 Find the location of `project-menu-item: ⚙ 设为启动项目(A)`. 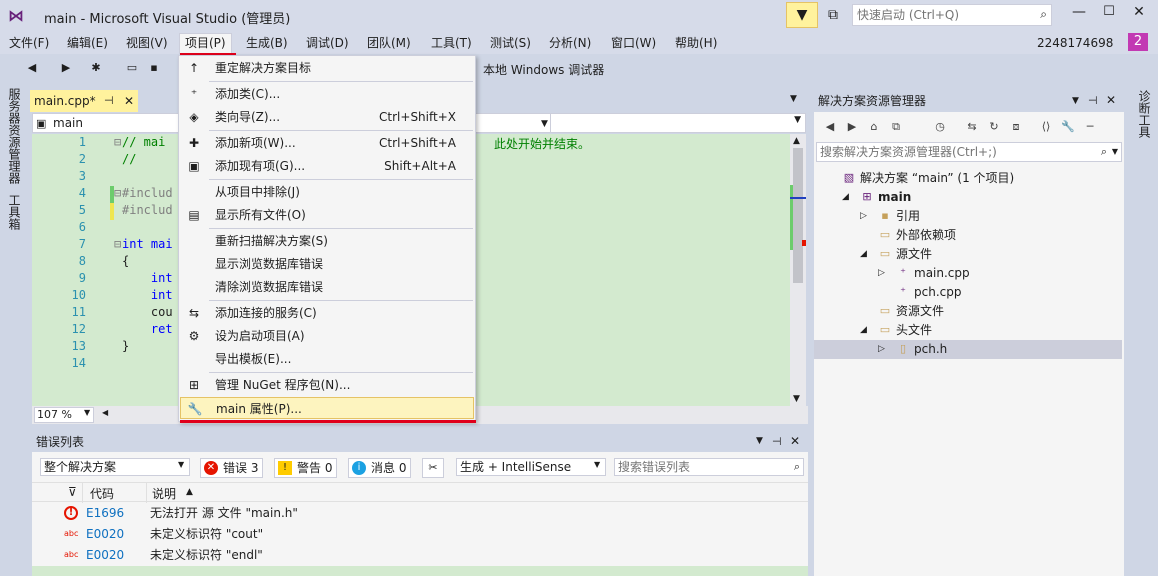

project-menu-item: ⚙ 设为启动项目(A) is located at coordinates (327, 336).